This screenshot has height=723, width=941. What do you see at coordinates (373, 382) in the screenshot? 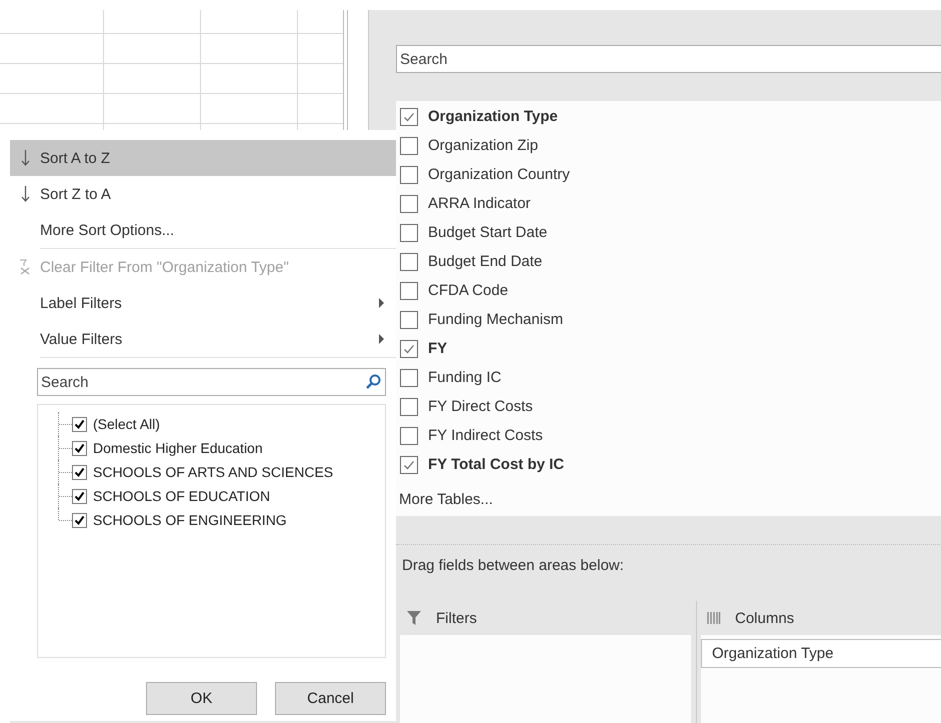
I see `search-icon` at bounding box center [373, 382].